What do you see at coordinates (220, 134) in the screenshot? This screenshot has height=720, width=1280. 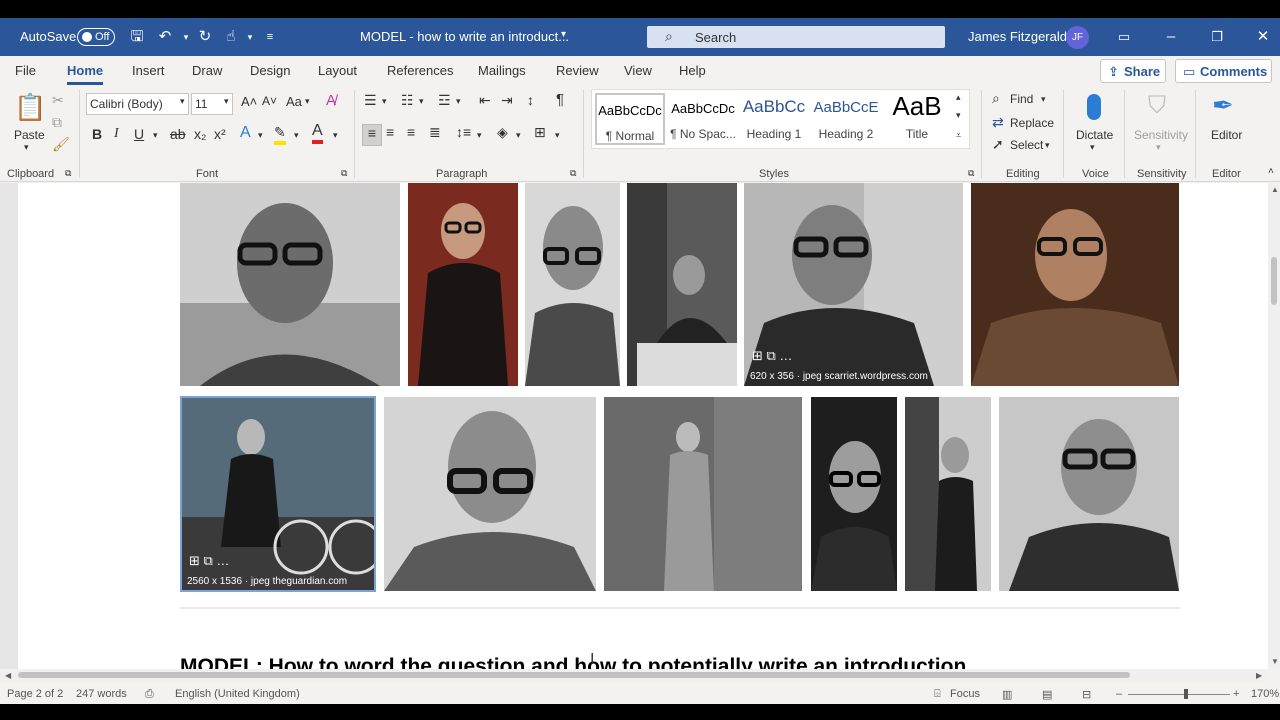 I see `superscript-icon: x²` at bounding box center [220, 134].